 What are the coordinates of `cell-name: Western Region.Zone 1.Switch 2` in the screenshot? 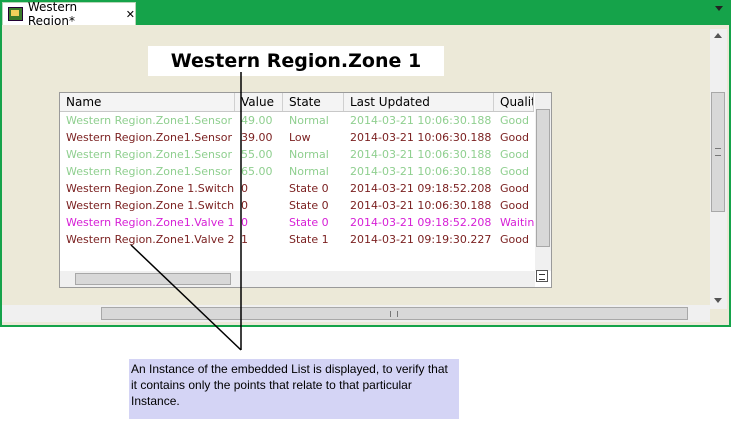 It's located at (150, 205).